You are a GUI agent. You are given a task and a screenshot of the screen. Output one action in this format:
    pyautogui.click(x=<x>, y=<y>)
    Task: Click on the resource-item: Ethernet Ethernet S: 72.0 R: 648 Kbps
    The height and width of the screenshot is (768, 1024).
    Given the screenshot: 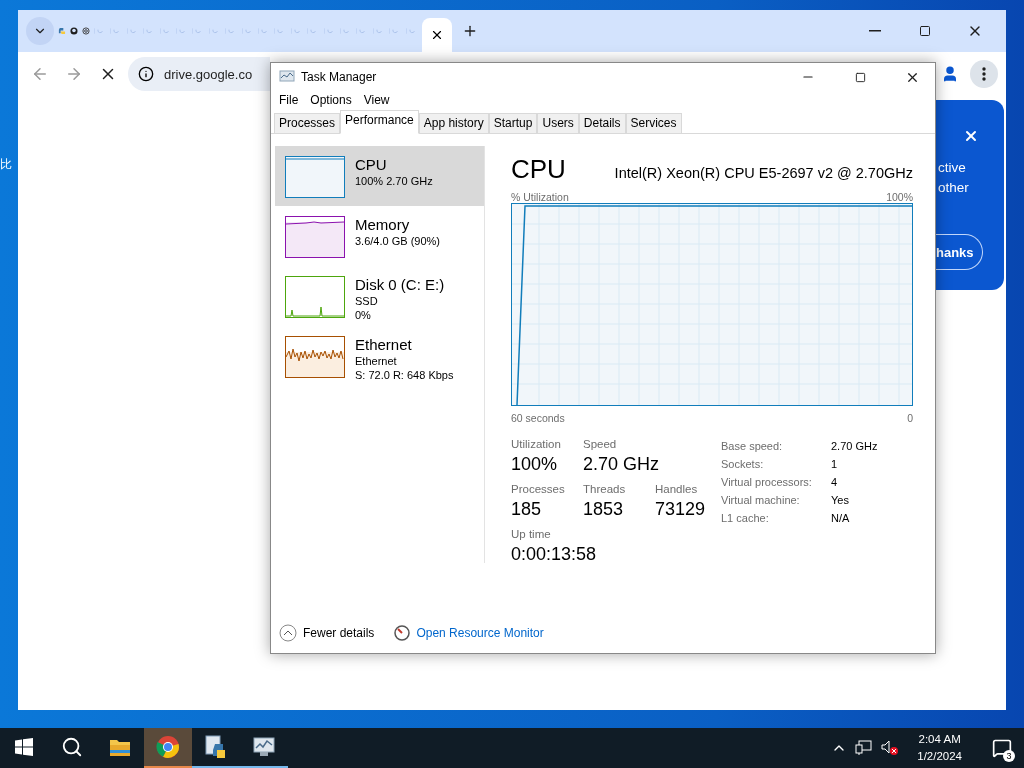 What is the action you would take?
    pyautogui.click(x=379, y=356)
    